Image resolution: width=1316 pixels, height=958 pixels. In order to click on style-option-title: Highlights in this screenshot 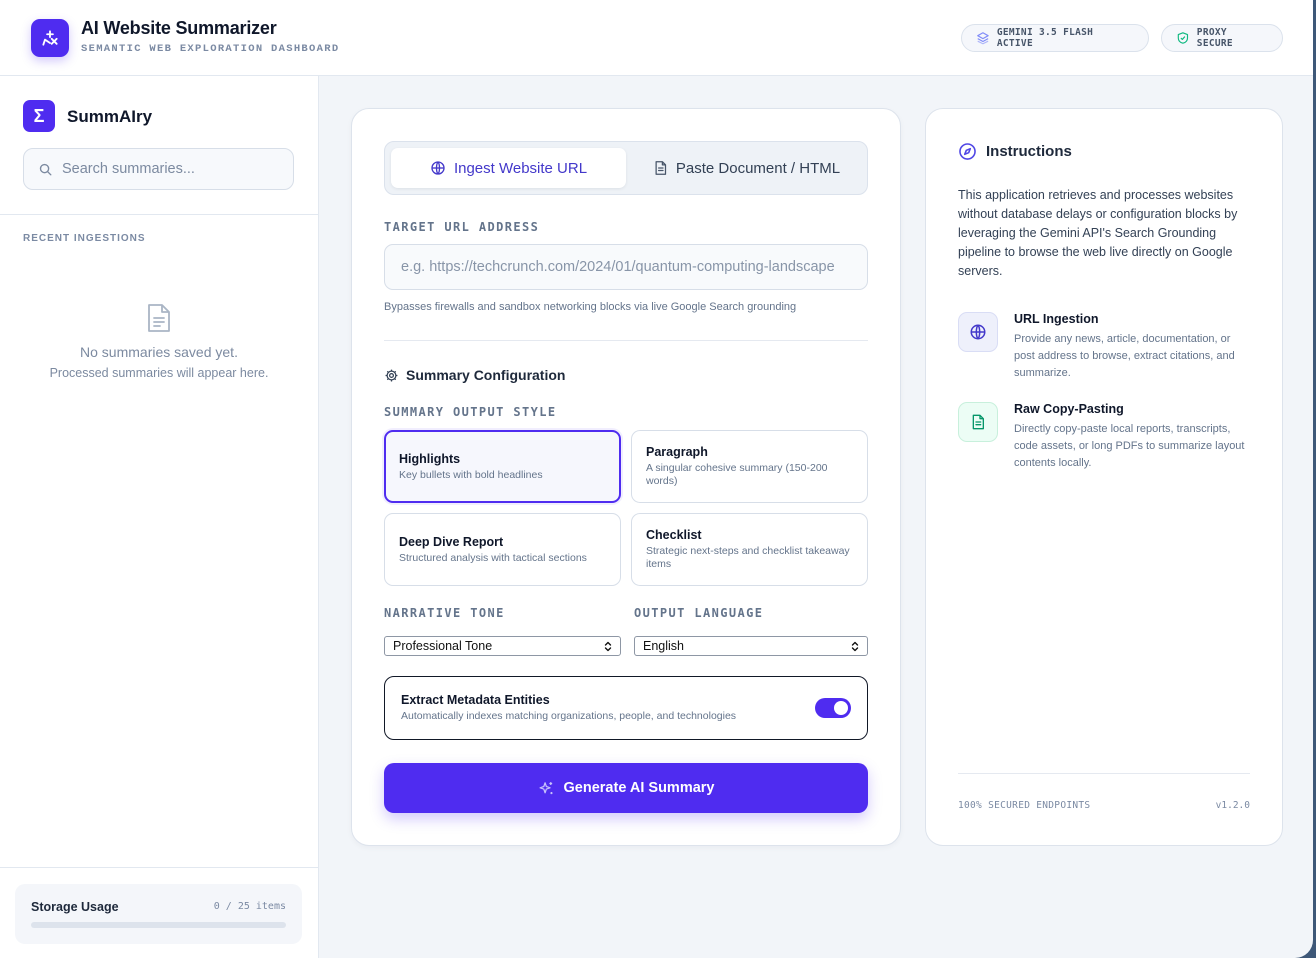, I will do `click(430, 458)`.